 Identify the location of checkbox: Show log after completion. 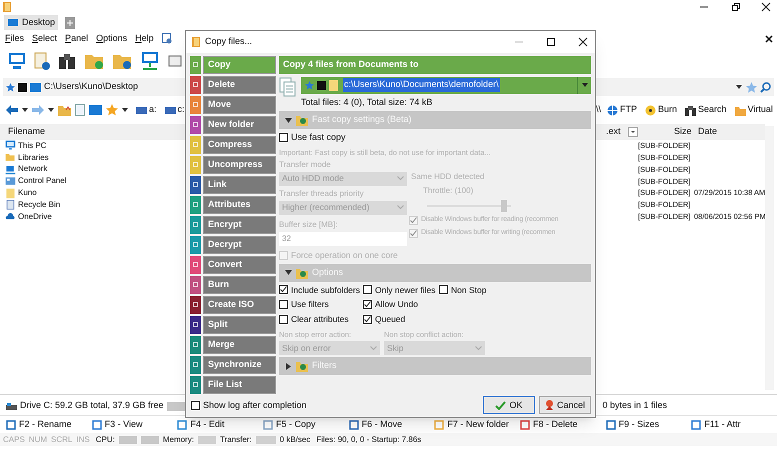
(249, 405).